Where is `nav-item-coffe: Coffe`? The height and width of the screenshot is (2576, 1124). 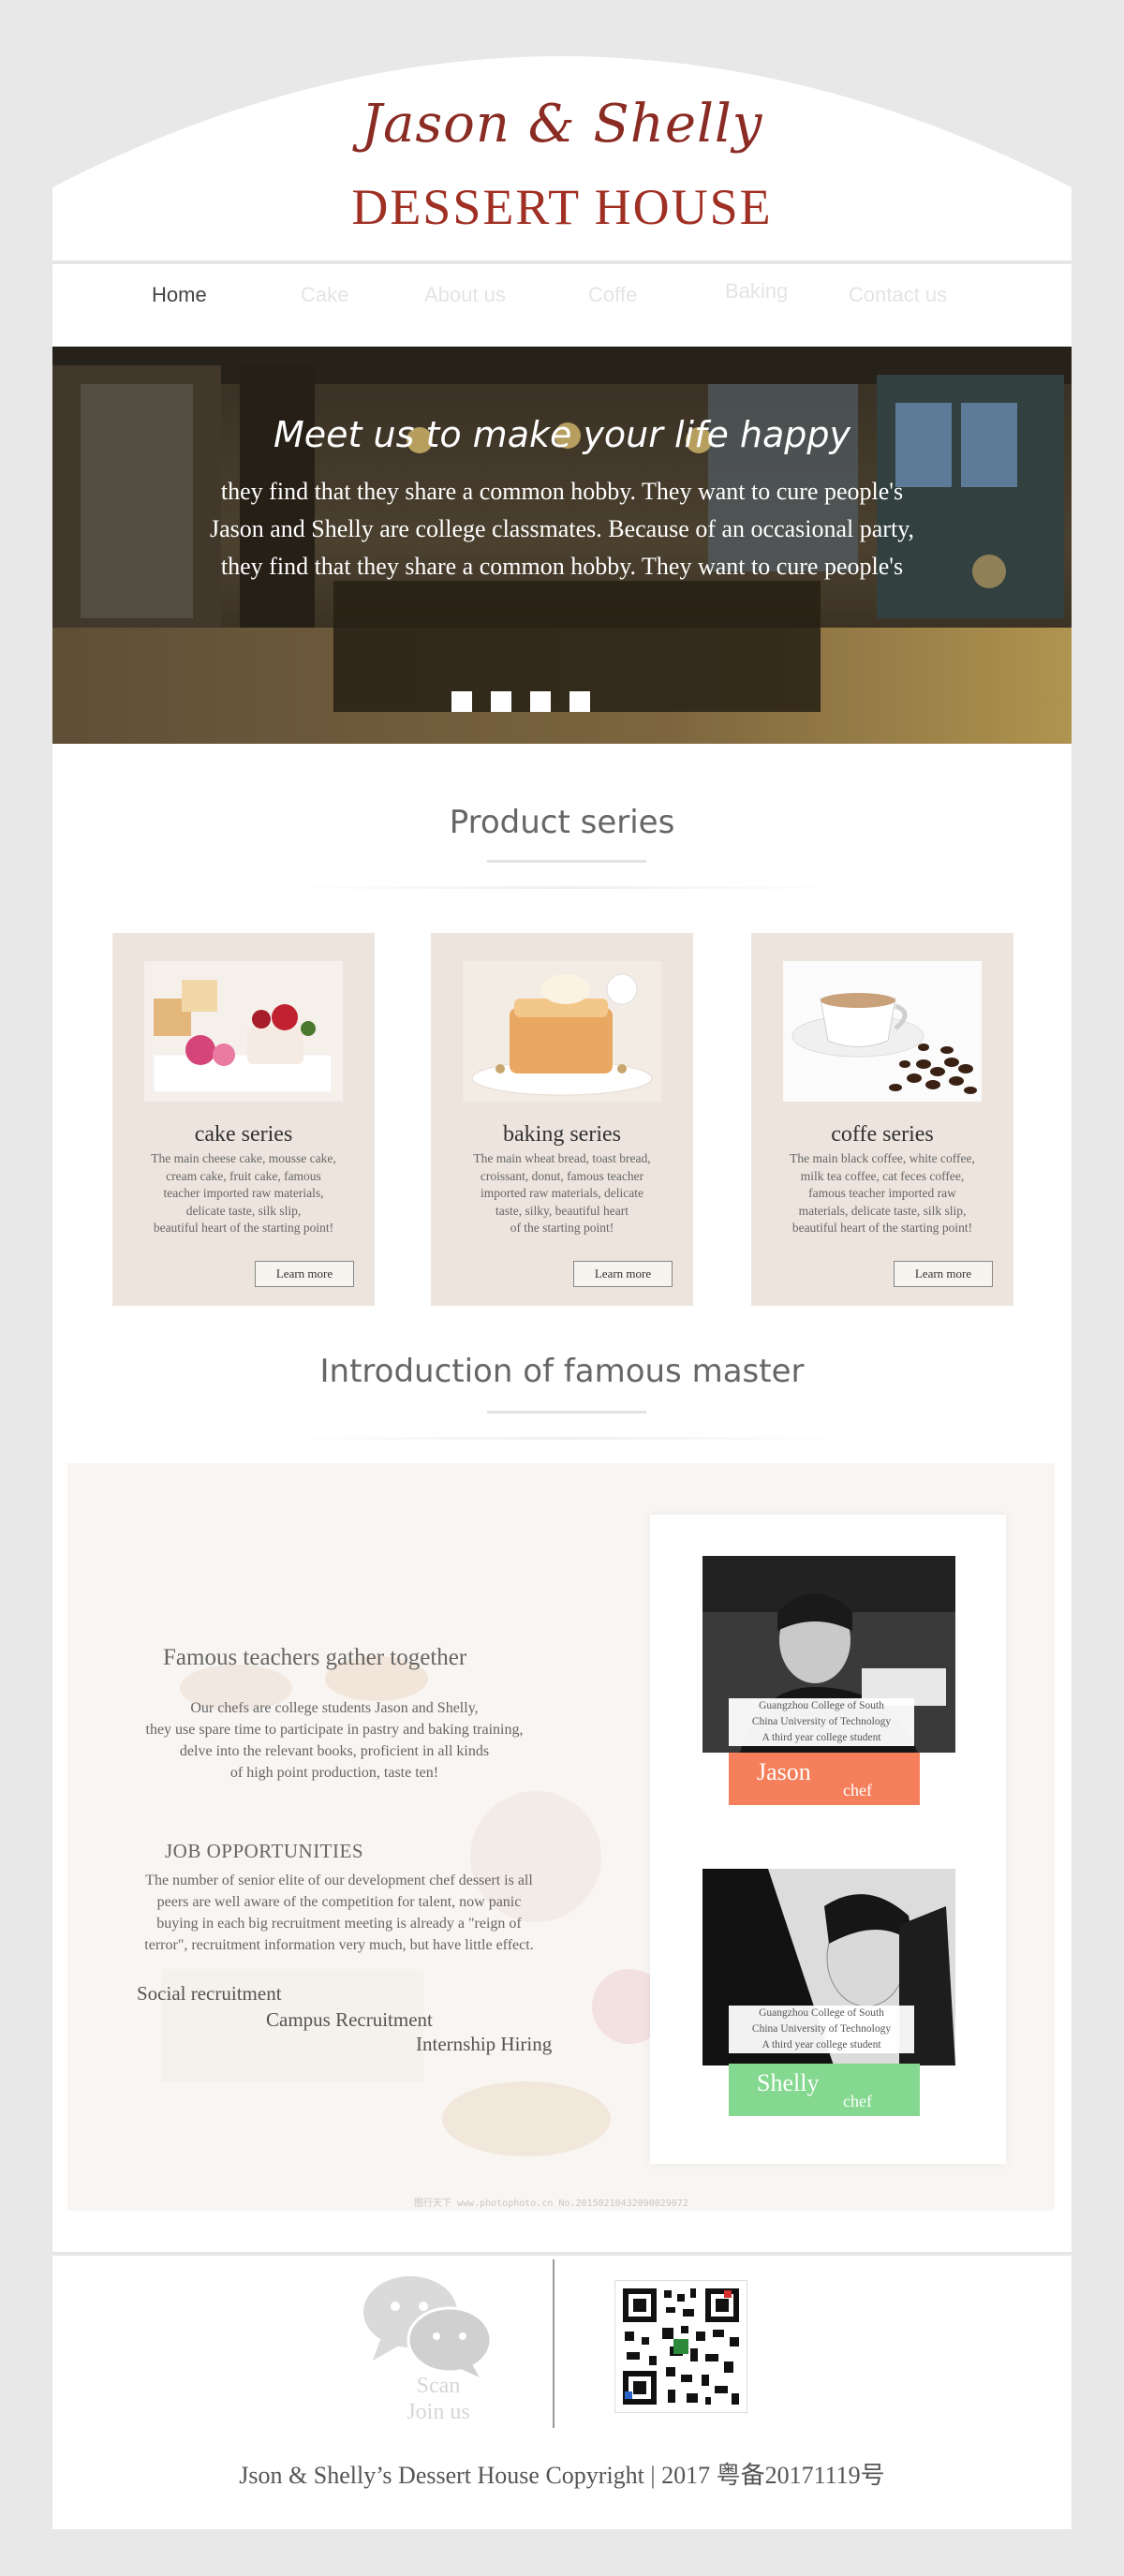 nav-item-coffe: Coffe is located at coordinates (612, 295).